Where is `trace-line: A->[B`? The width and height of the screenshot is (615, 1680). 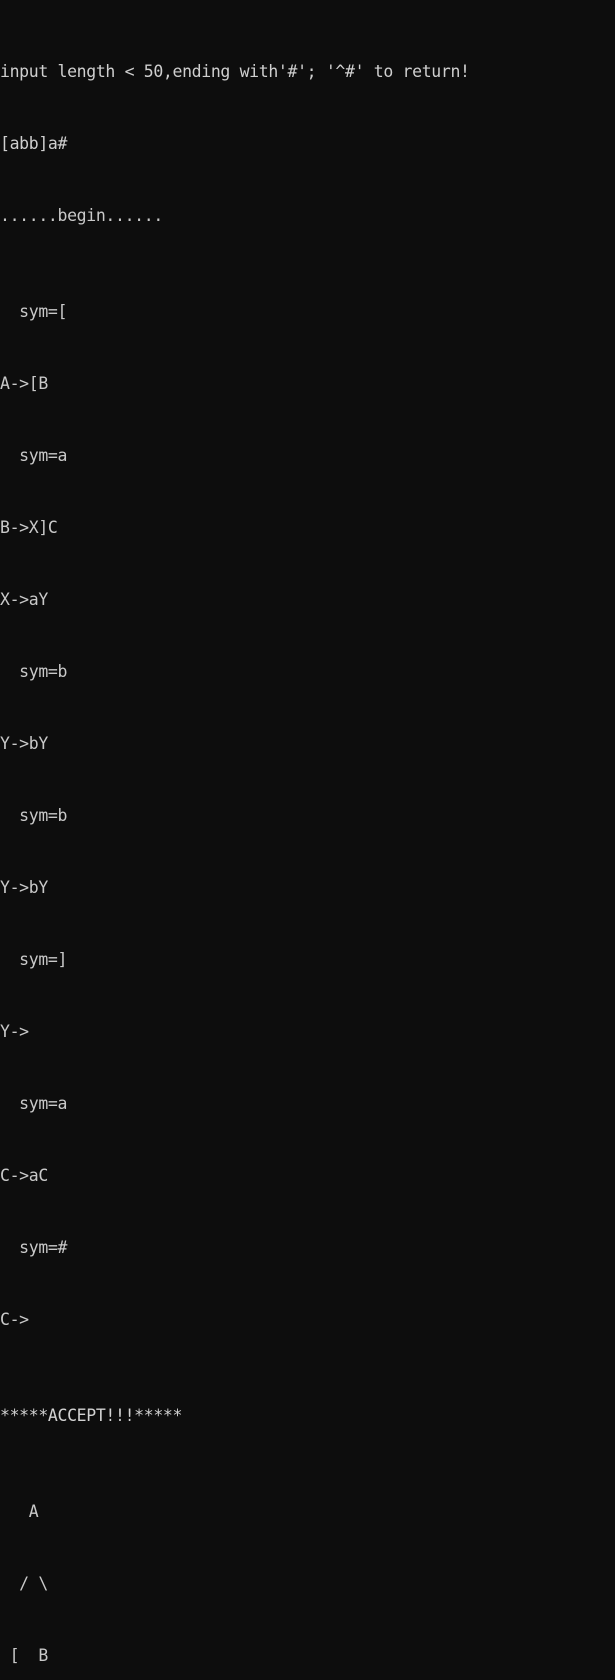 trace-line: A->[B is located at coordinates (24, 383).